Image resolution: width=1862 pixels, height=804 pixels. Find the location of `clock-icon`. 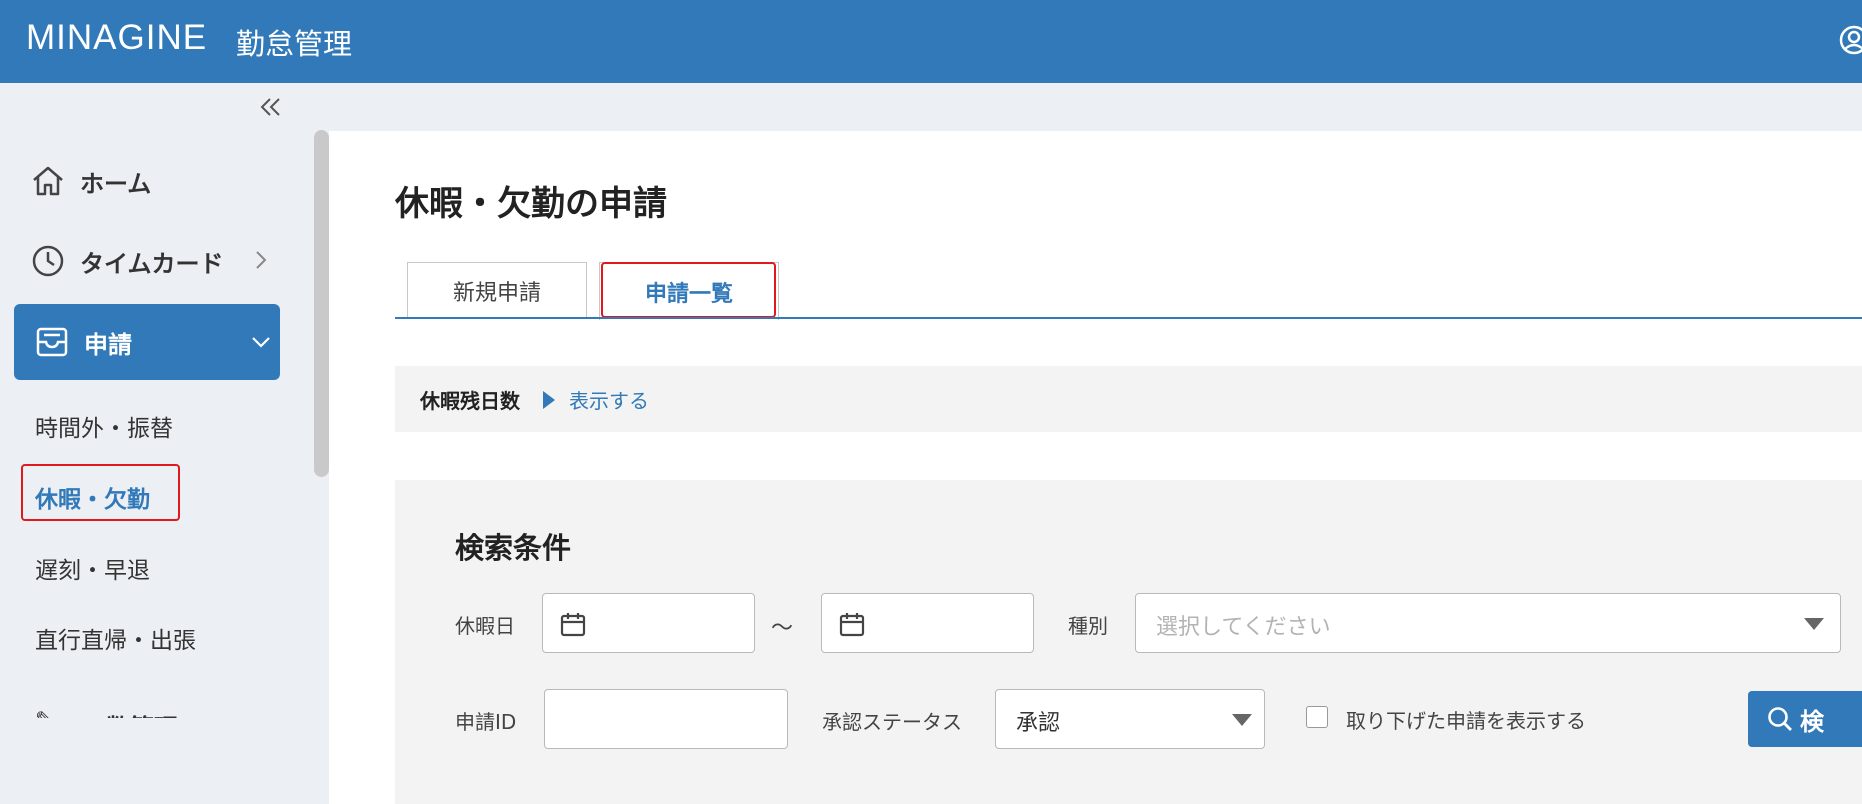

clock-icon is located at coordinates (48, 261).